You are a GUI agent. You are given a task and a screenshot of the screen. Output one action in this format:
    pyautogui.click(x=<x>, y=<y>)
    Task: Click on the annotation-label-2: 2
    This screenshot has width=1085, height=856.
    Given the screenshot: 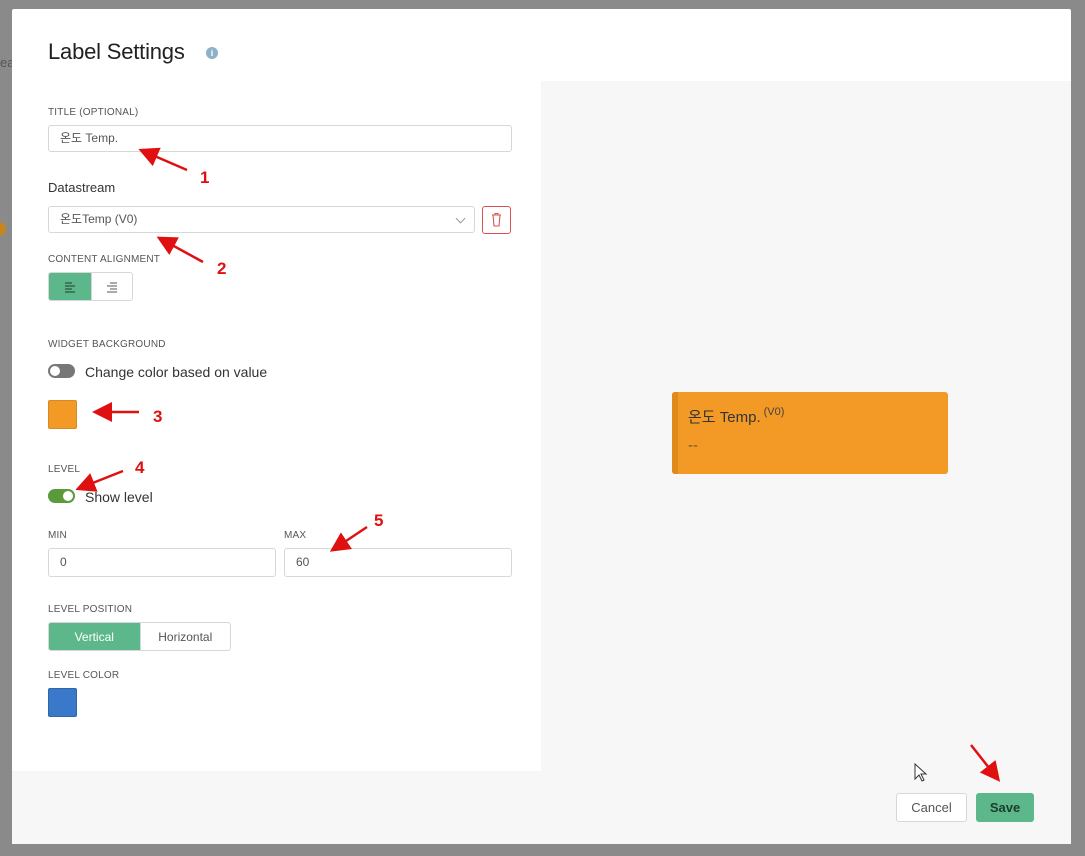 What is the action you would take?
    pyautogui.click(x=222, y=268)
    